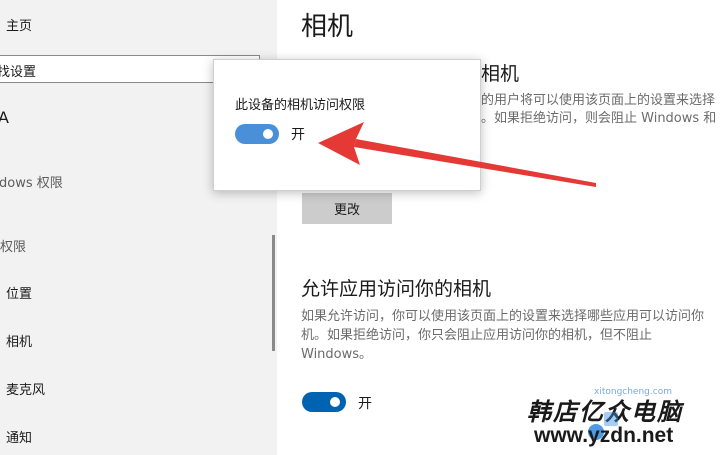 This screenshot has width=724, height=455. What do you see at coordinates (19, 24) in the screenshot?
I see `sidebar-home: 主页` at bounding box center [19, 24].